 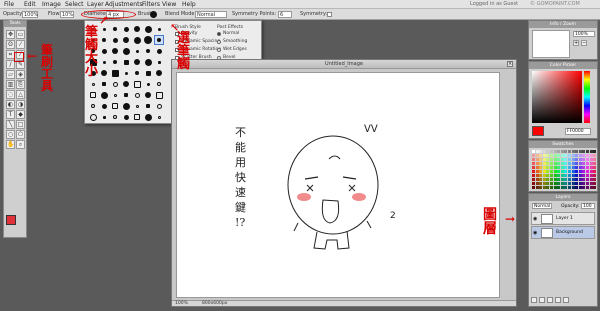 I want to click on menu-edit: Edit, so click(x=30, y=4).